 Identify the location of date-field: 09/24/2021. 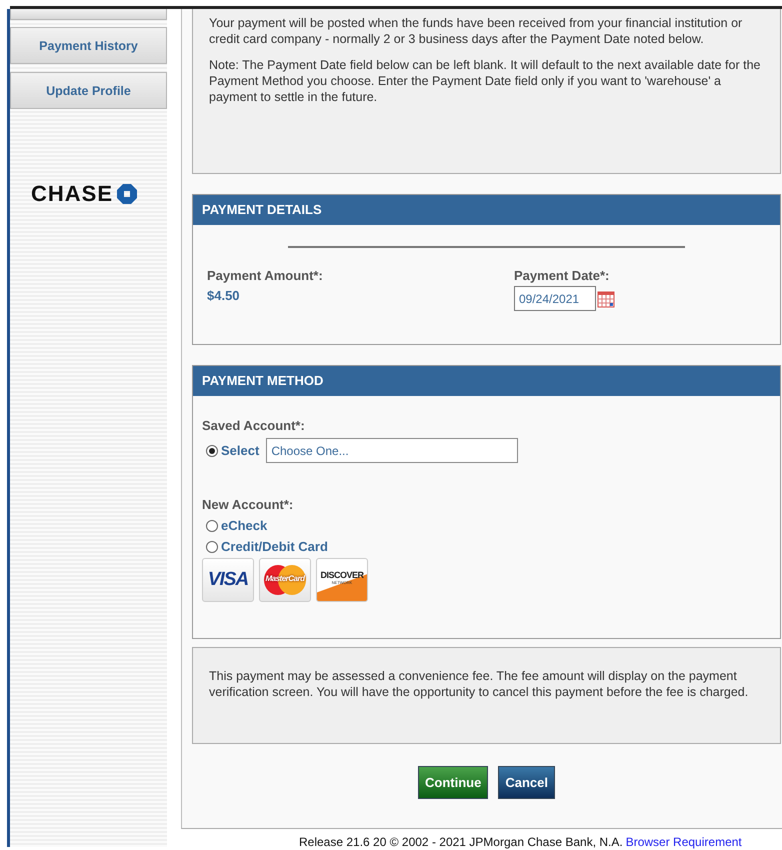
(555, 298).